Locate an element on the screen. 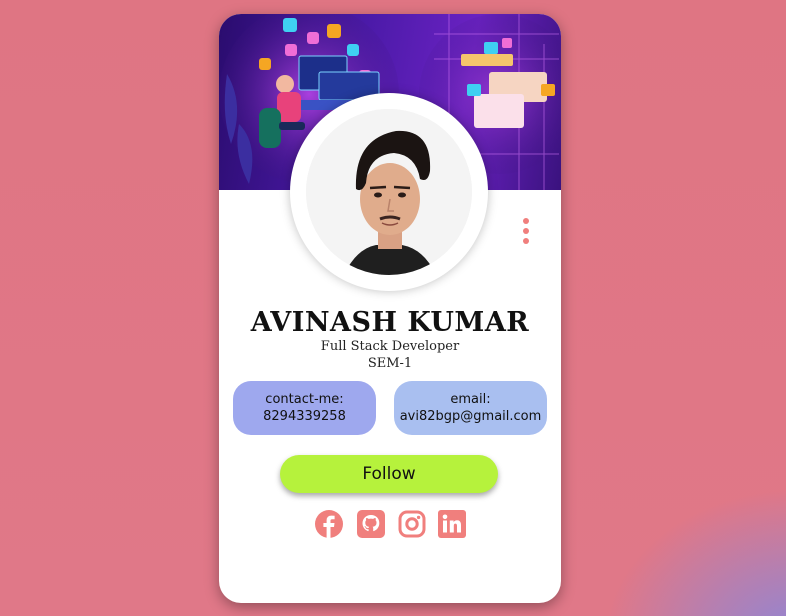 This screenshot has width=786, height=616. profile-name: AVINASH KUMAR is located at coordinates (390, 322).